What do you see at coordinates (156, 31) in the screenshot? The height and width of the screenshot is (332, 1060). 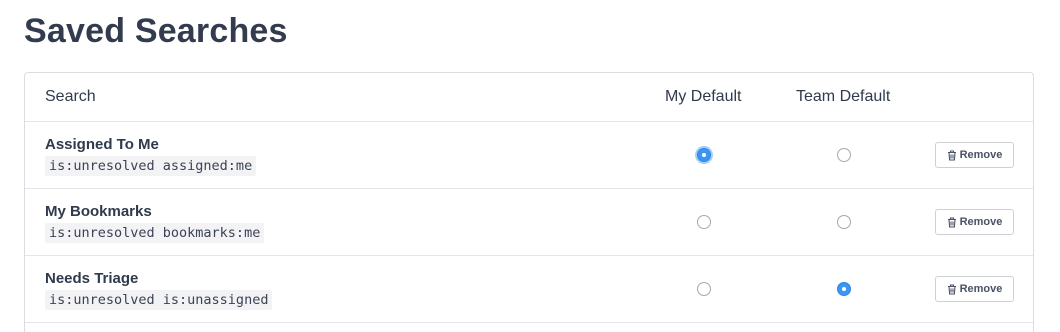 I see `page-title: Saved Searches` at bounding box center [156, 31].